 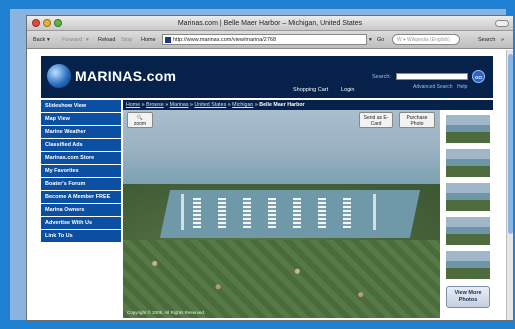 I want to click on zoom-label: zoom, so click(x=140, y=124).